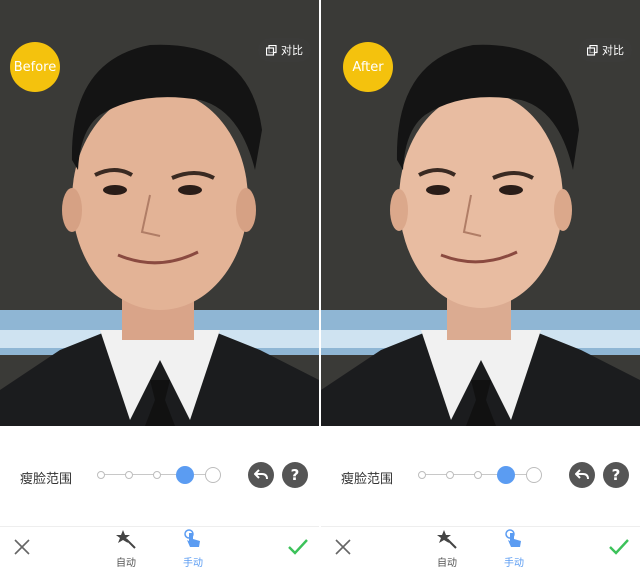 The width and height of the screenshot is (640, 568). I want to click on before-badge: Before, so click(35, 67).